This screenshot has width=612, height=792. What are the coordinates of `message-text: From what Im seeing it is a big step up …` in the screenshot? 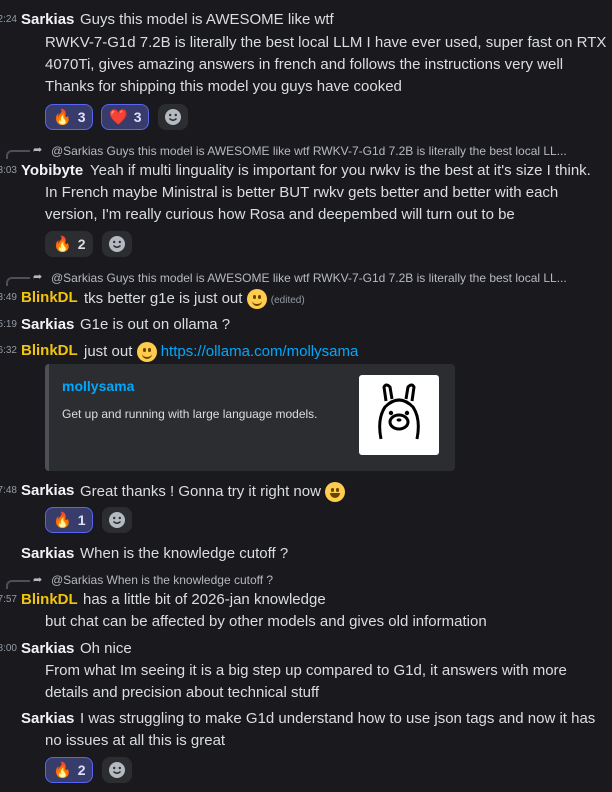 It's located at (306, 670).